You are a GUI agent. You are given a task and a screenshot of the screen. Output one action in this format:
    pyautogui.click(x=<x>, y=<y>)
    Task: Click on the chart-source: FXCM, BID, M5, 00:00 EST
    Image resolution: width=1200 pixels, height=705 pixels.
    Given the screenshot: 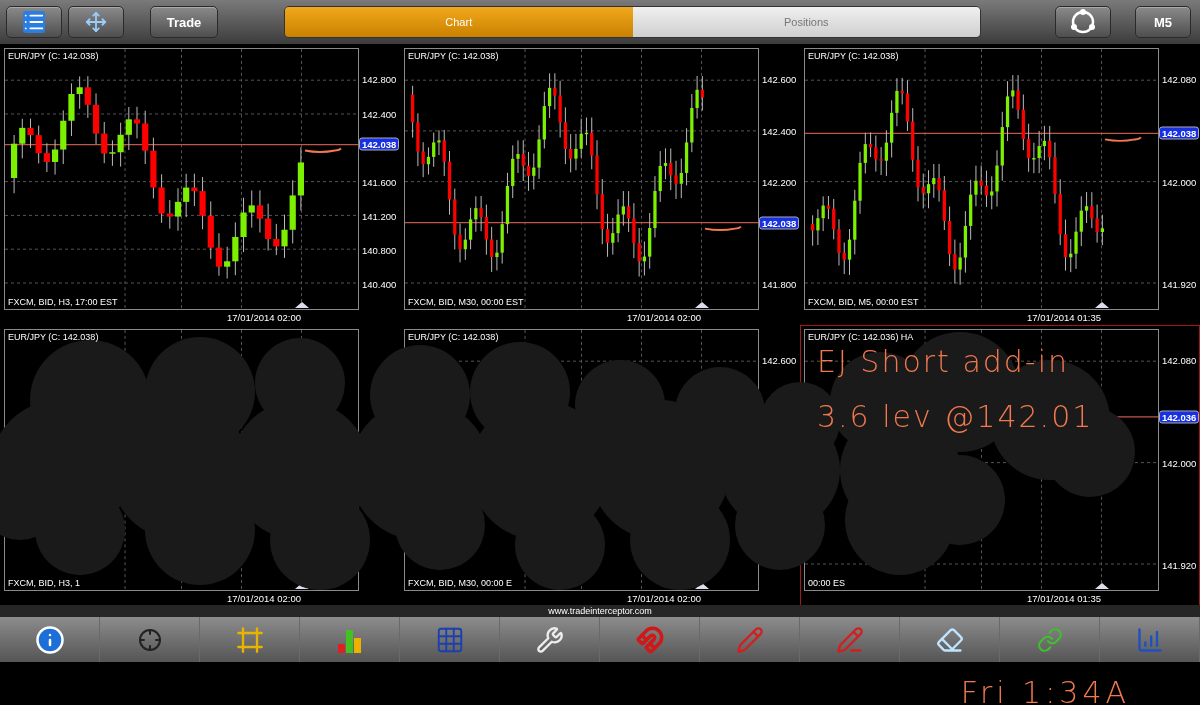 What is the action you would take?
    pyautogui.click(x=863, y=302)
    